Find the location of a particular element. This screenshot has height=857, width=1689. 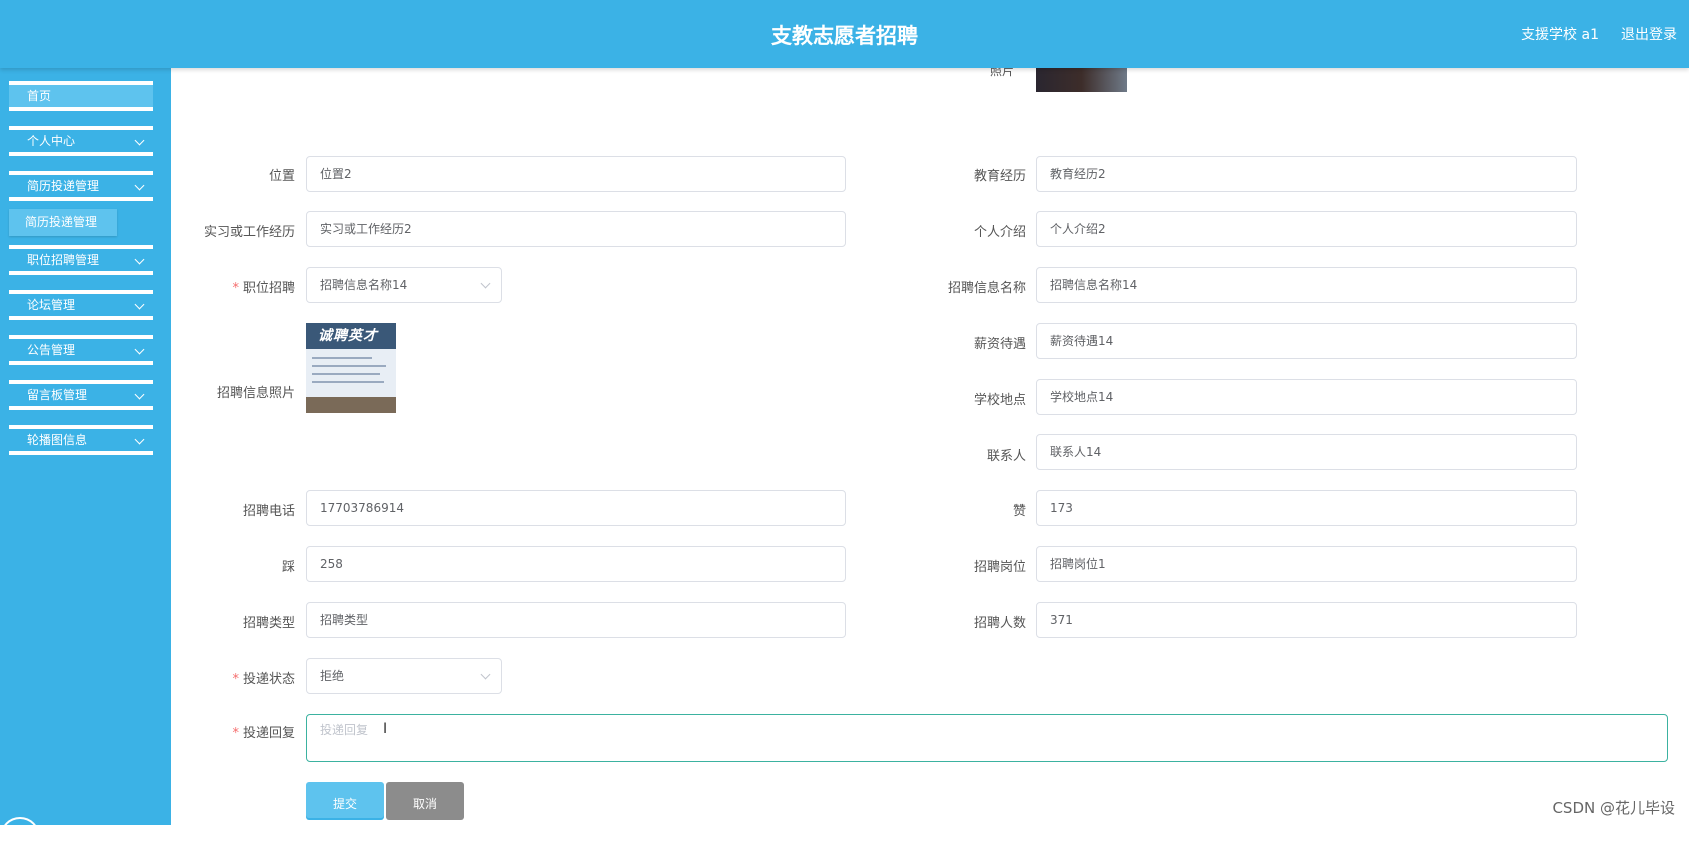

sidebar-item-carousel-info: 轮播图信息 is located at coordinates (81, 440).